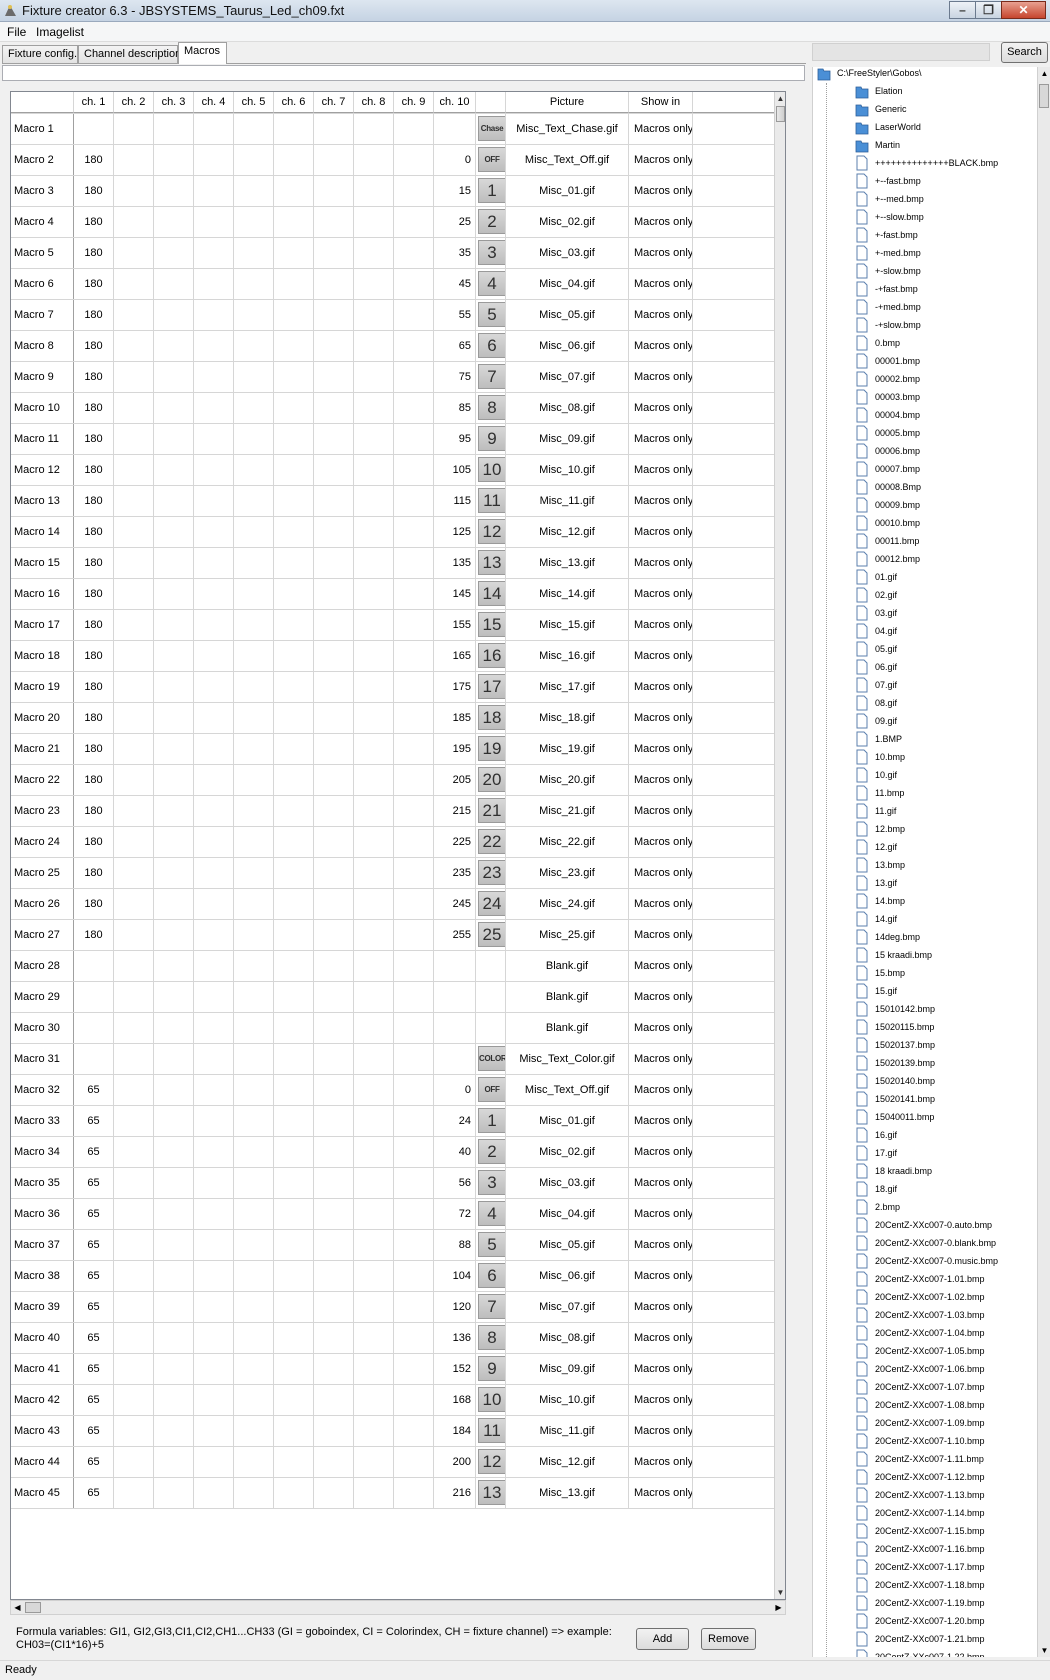  What do you see at coordinates (491, 1276) in the screenshot?
I see `picture-thumbnail-cell: 6` at bounding box center [491, 1276].